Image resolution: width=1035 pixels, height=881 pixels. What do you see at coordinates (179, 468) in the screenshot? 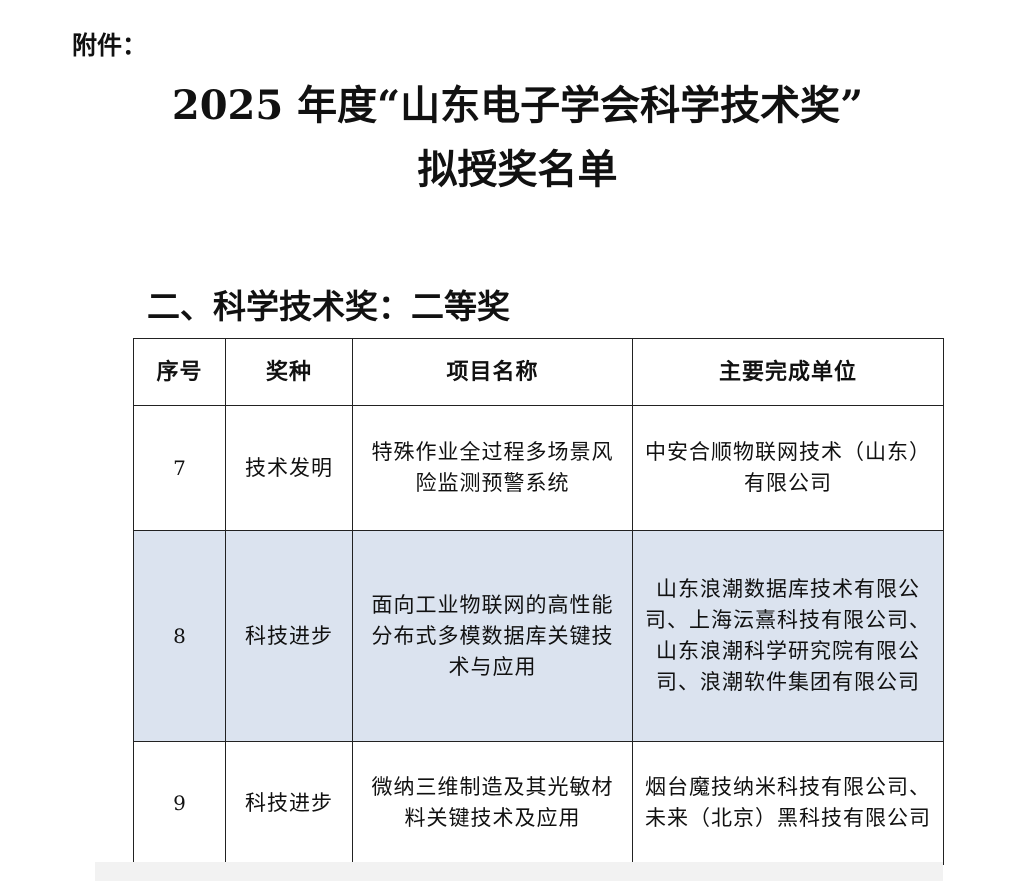
I see `serial-cell: 7` at bounding box center [179, 468].